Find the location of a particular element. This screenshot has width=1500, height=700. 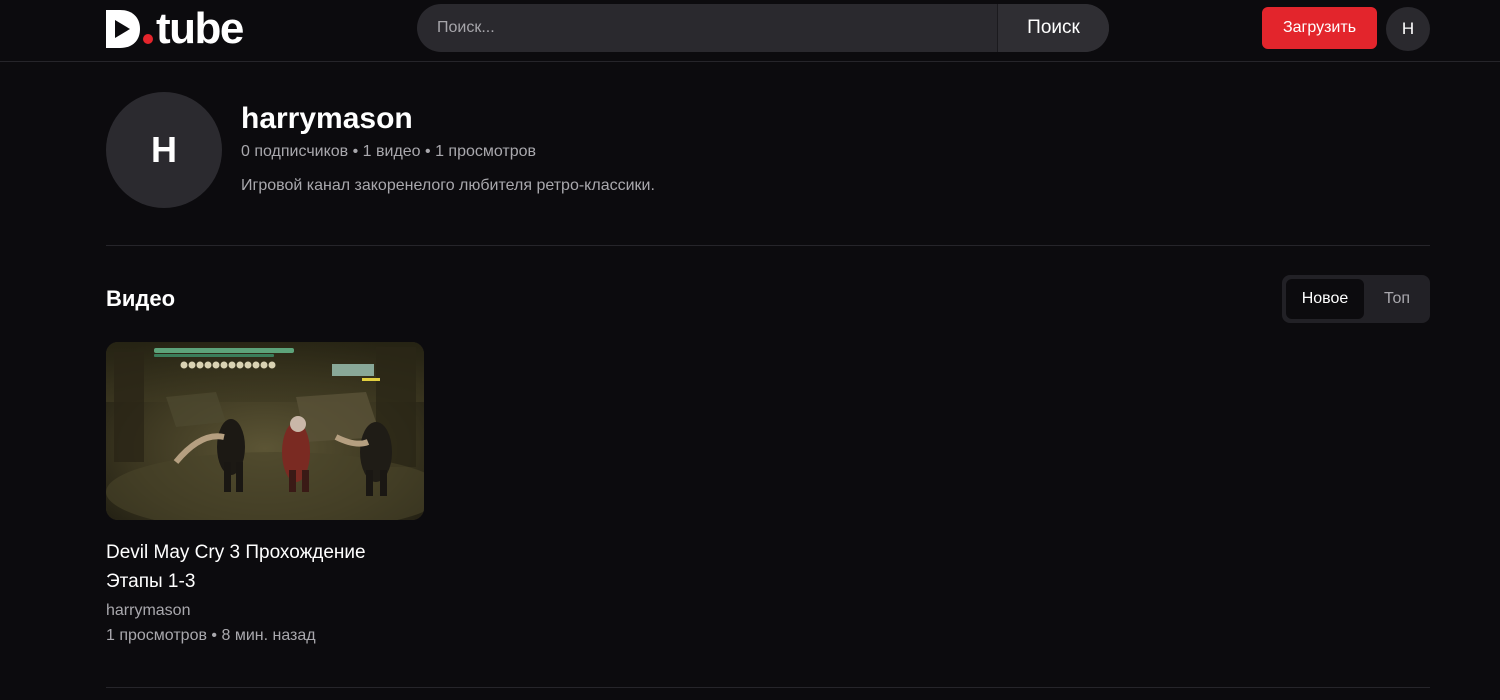

video-title: Devil May Cry 3 Прохождение Этапы 1-3 is located at coordinates (256, 567).